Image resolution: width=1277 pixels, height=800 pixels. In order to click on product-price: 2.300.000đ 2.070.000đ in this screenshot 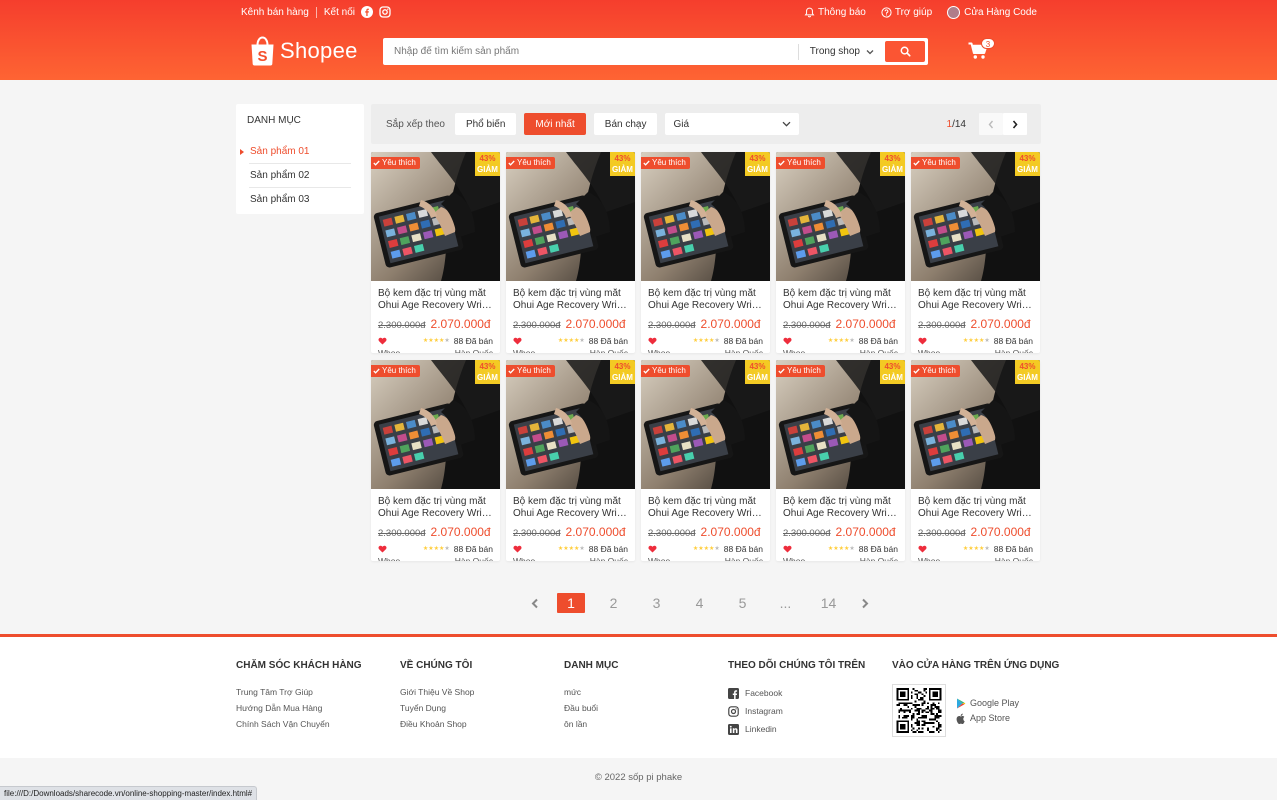, I will do `click(705, 532)`.